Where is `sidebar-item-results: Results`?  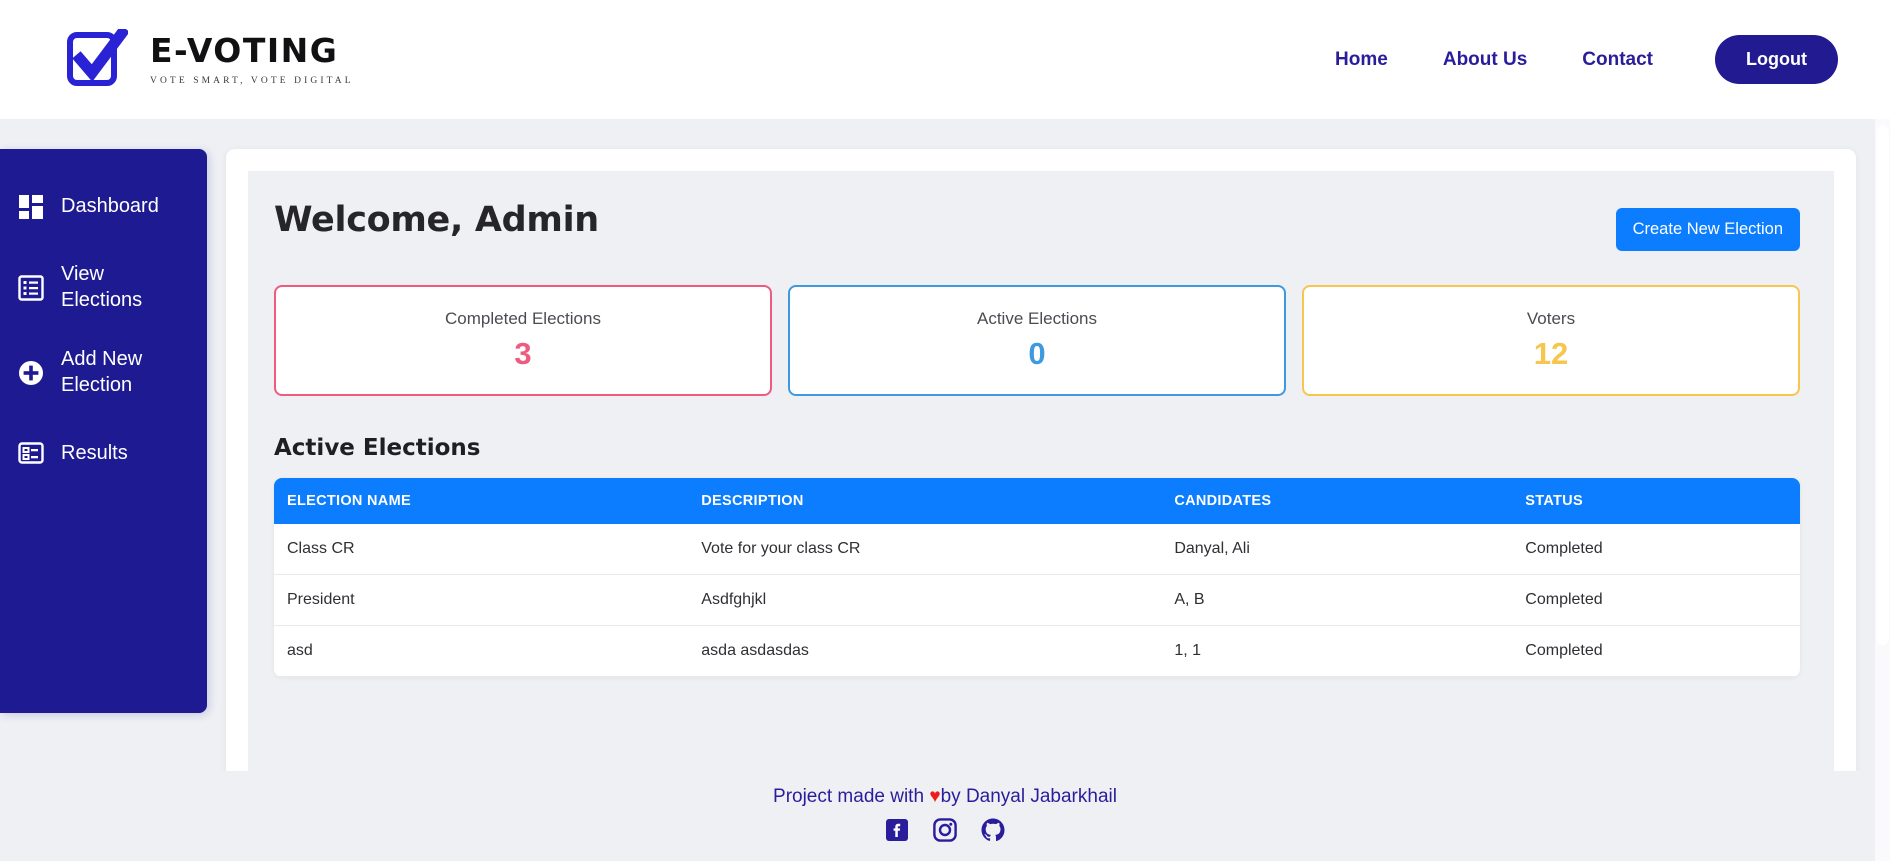
sidebar-item-results: Results is located at coordinates (103, 453).